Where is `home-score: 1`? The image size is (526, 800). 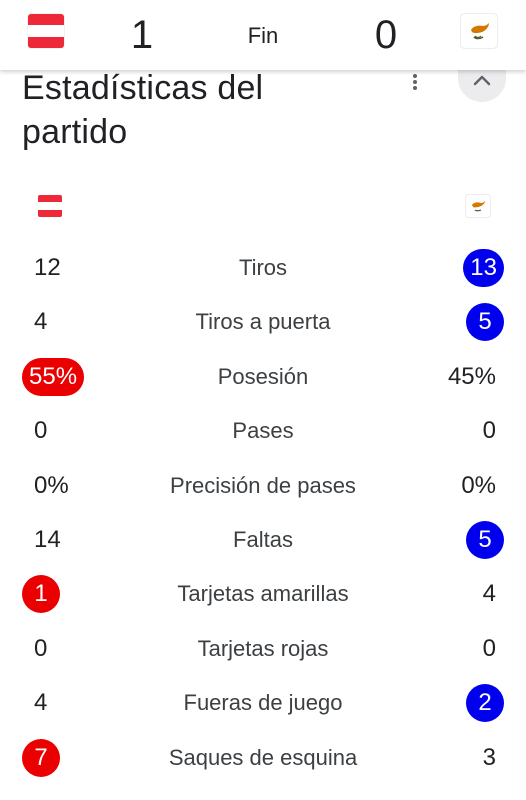
home-score: 1 is located at coordinates (142, 35).